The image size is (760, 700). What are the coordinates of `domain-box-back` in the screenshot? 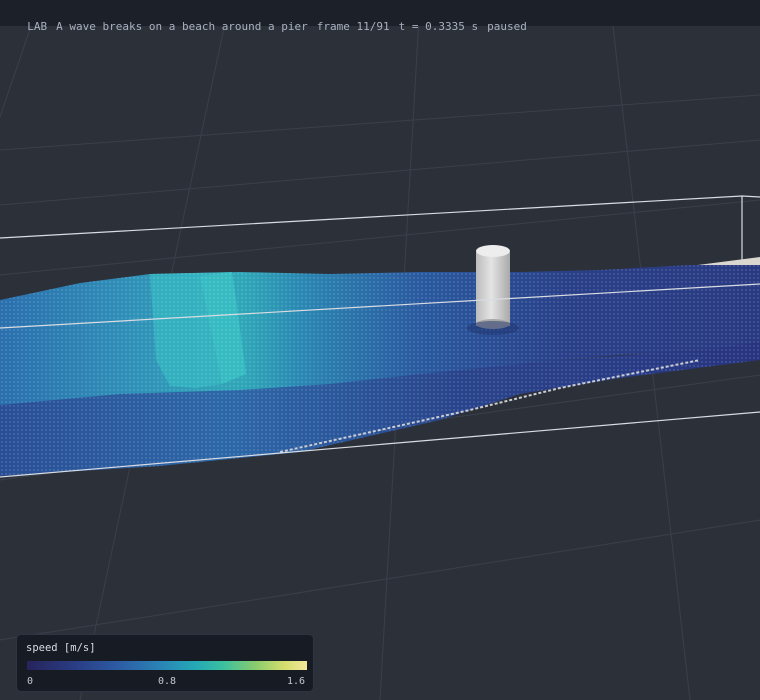 It's located at (380, 228).